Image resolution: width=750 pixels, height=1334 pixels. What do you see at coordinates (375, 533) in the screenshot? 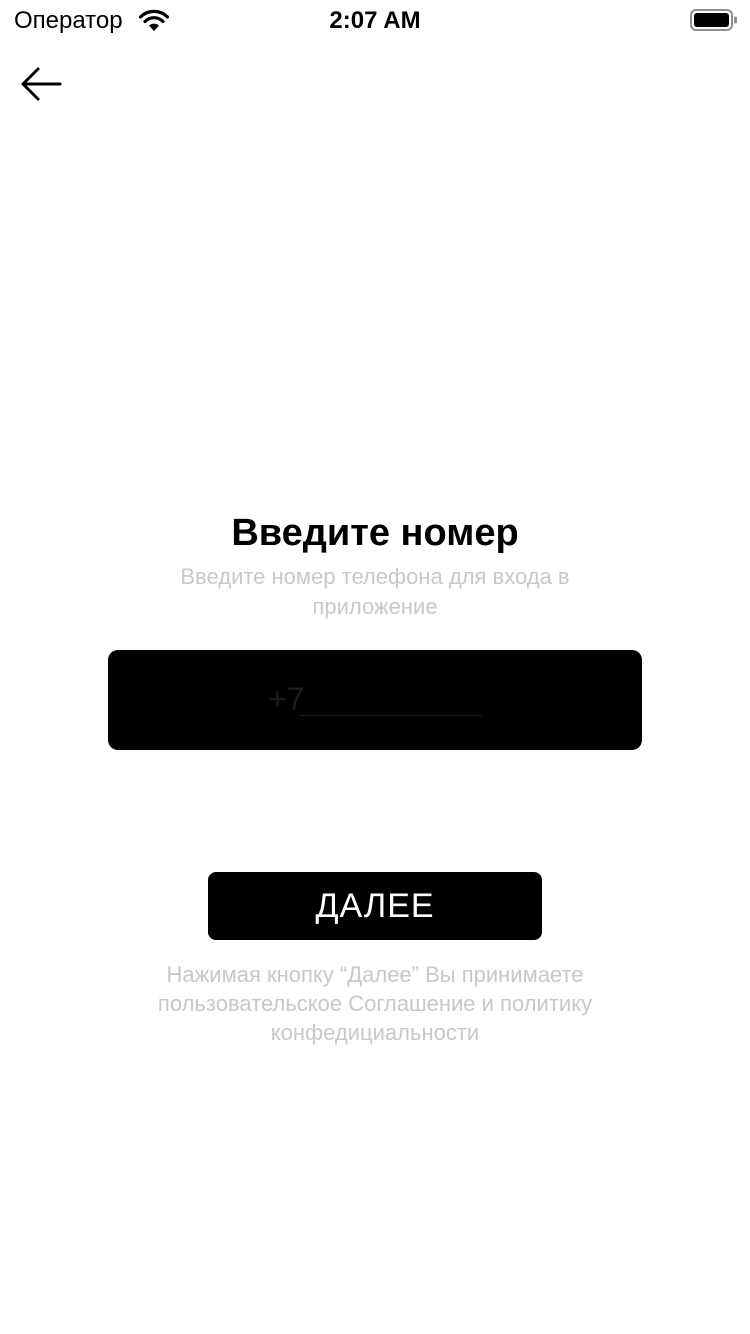
I see `page-title: Введите номер` at bounding box center [375, 533].